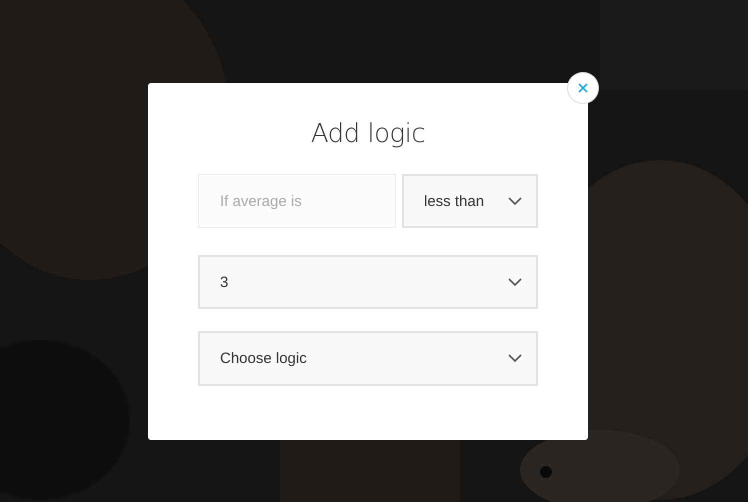 The height and width of the screenshot is (502, 748). Describe the element at coordinates (583, 88) in the screenshot. I see `close-icon` at that location.